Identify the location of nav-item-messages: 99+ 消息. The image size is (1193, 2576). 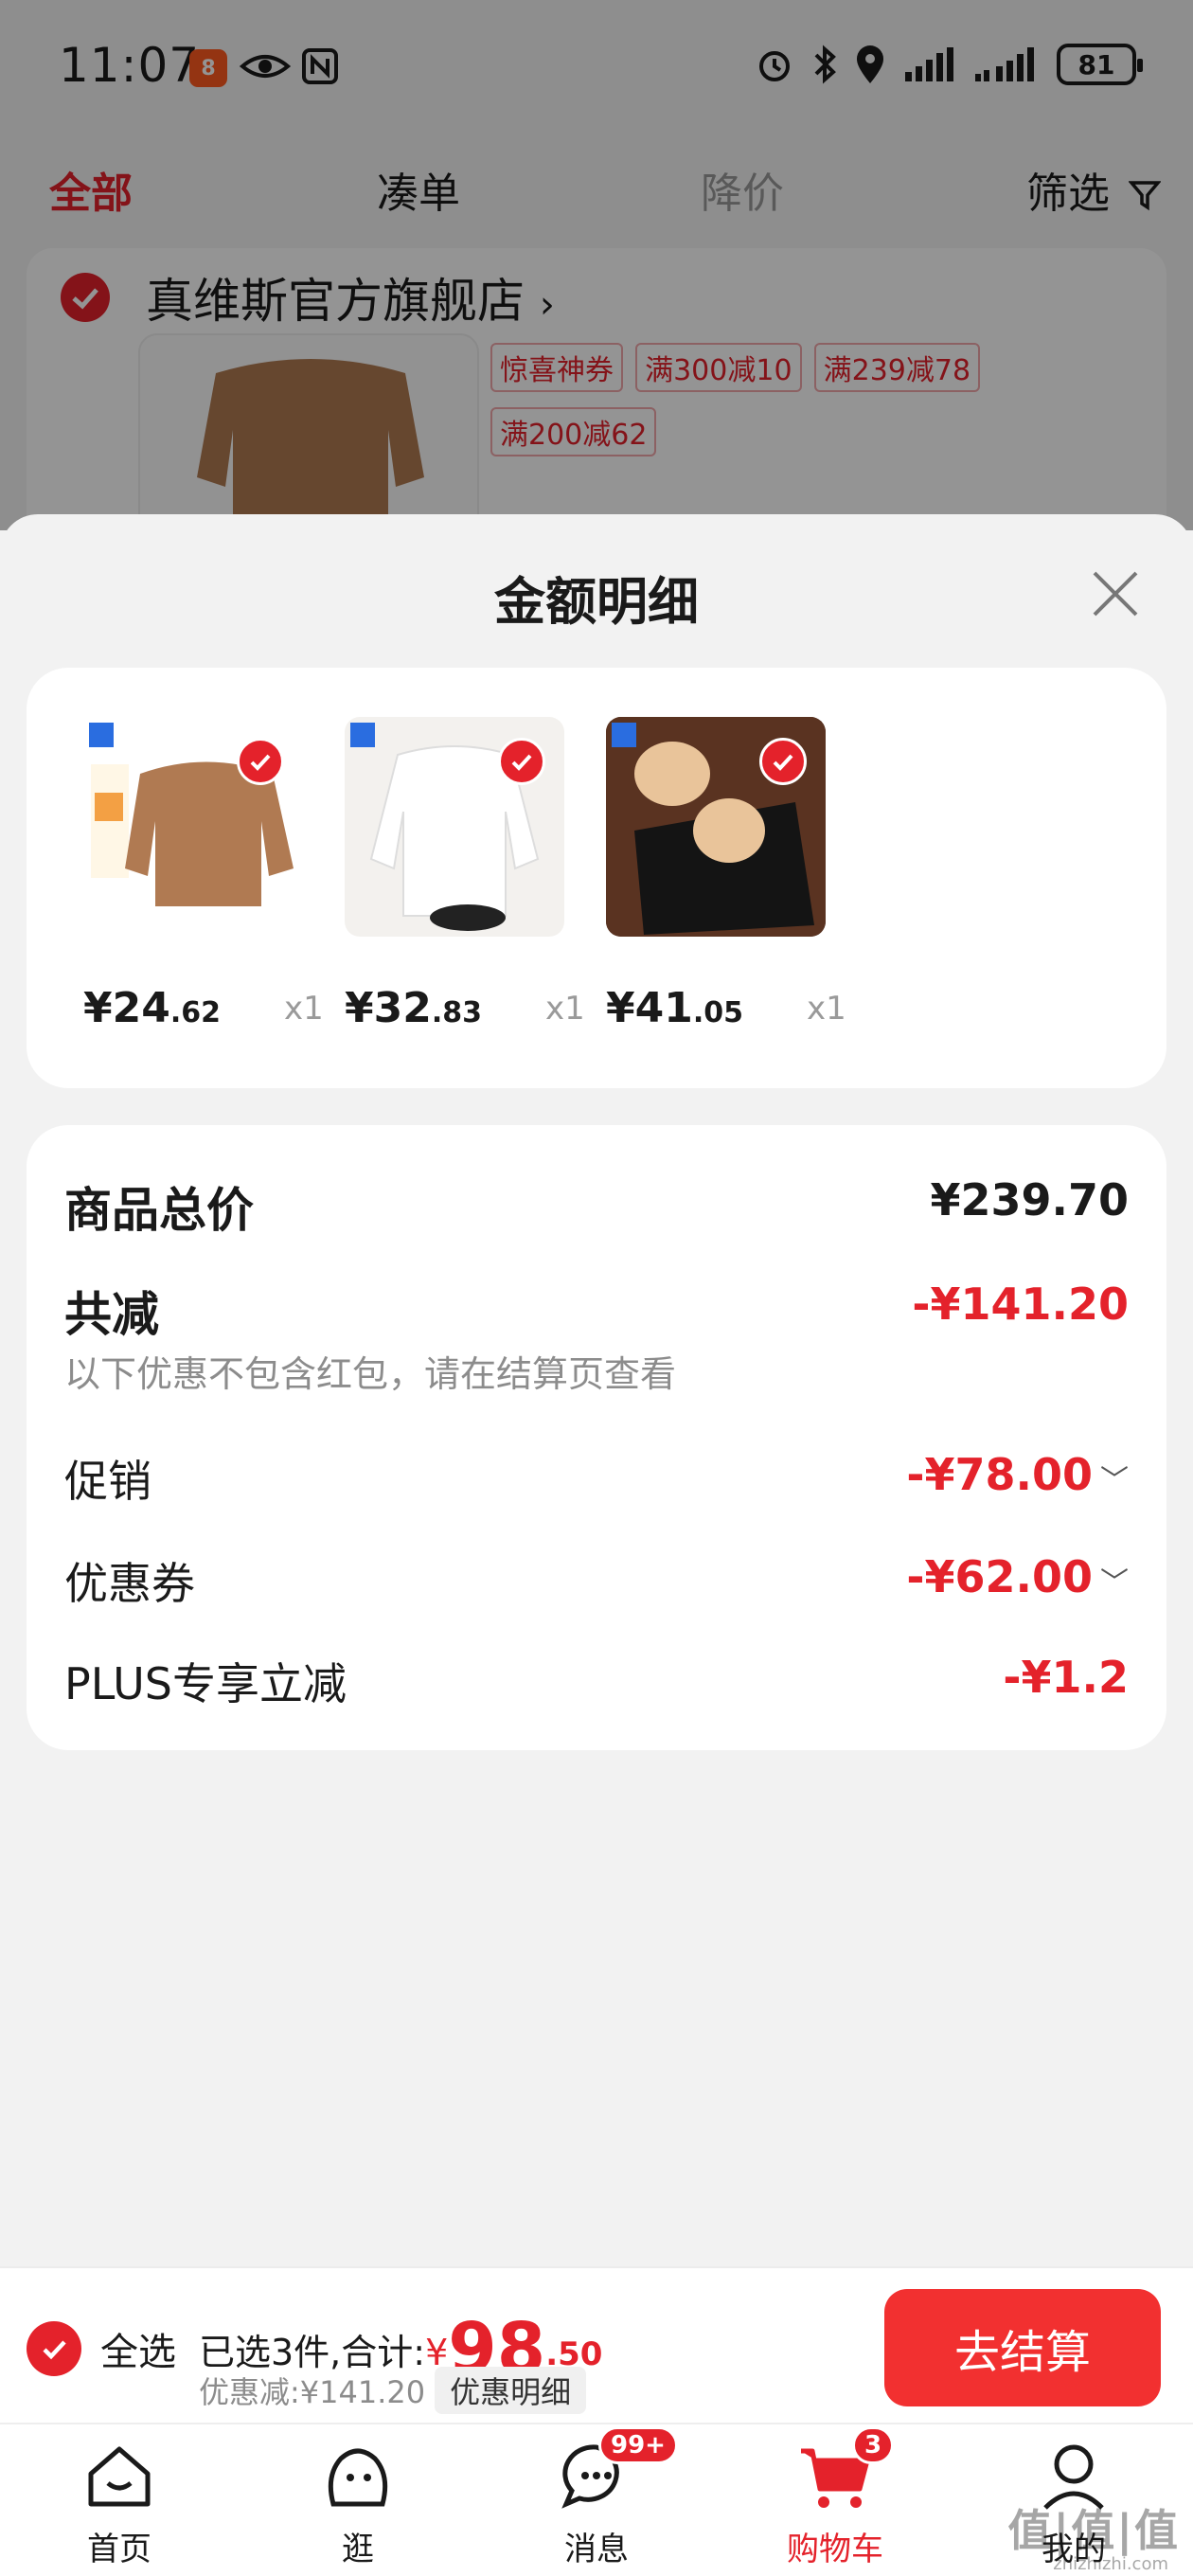
(599, 2498).